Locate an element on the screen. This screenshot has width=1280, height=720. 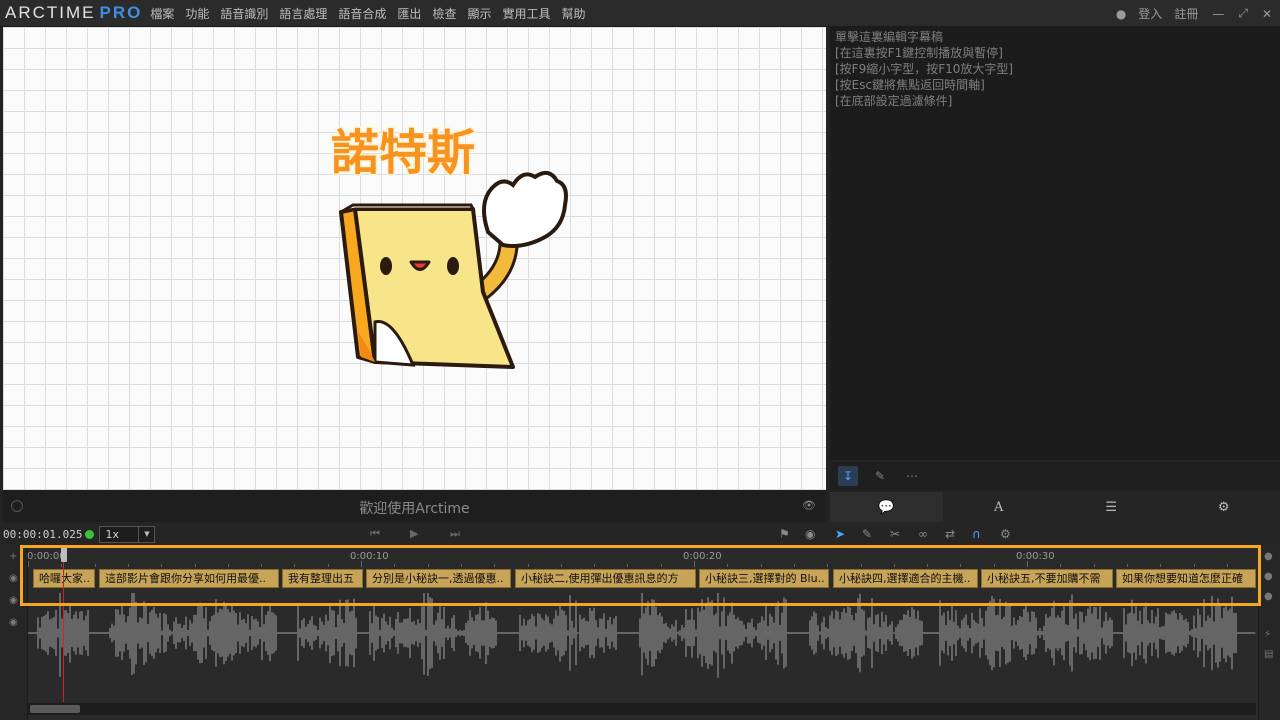
subtitle-block: 小秘訣四,選擇適合的主機.. is located at coordinates (905, 578).